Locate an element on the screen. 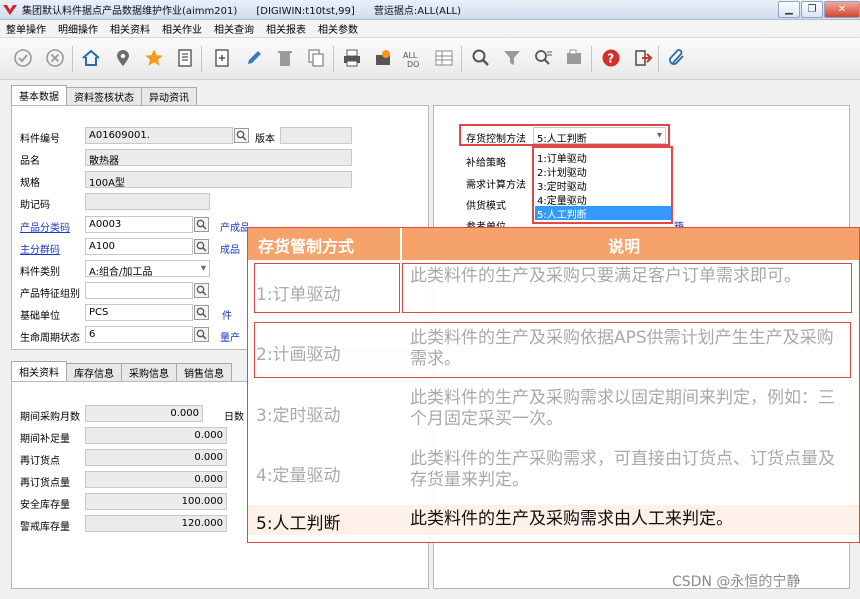 The width and height of the screenshot is (860, 599). version-field is located at coordinates (316, 135).